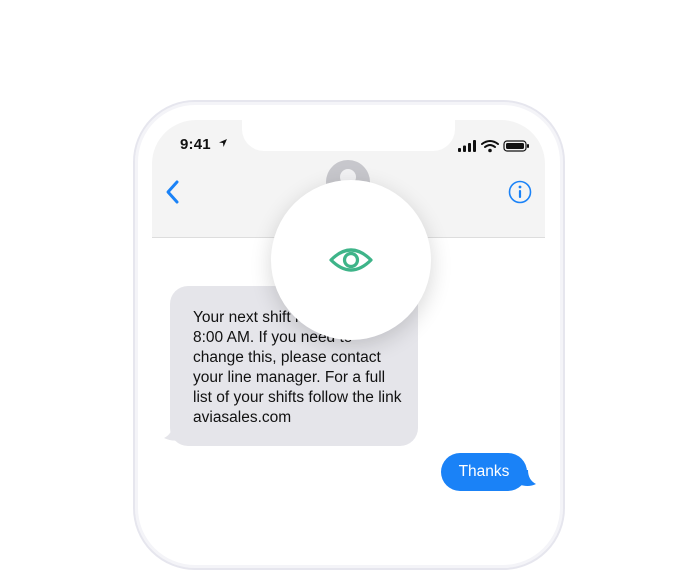 The image size is (700, 570). Describe the element at coordinates (527, 478) in the screenshot. I see `outgoing-bubble-tail` at that location.